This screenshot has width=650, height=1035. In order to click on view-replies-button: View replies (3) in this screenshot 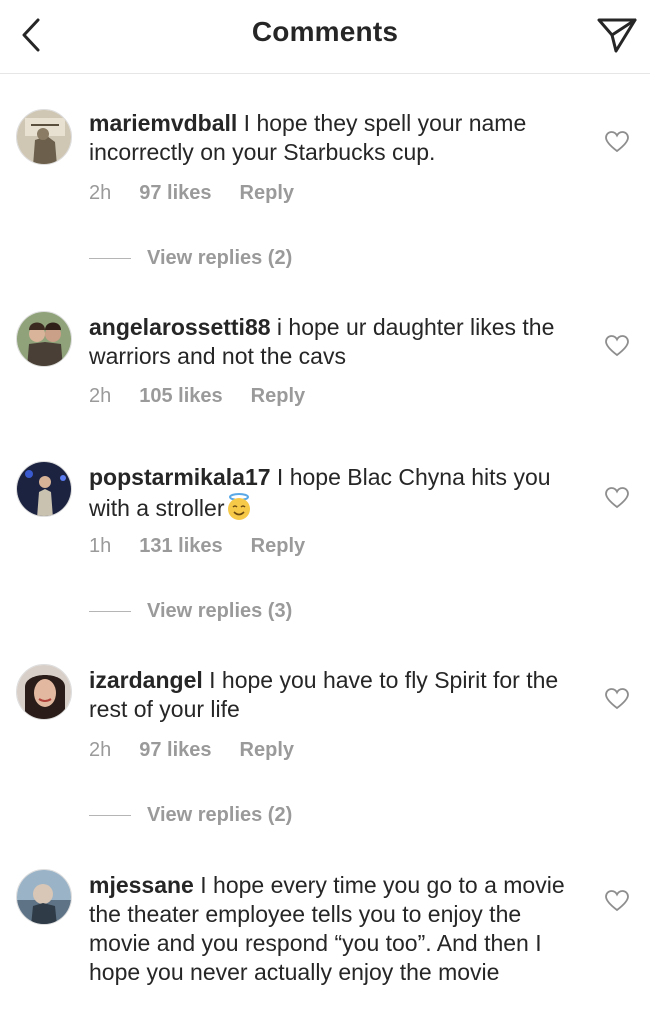, I will do `click(190, 611)`.